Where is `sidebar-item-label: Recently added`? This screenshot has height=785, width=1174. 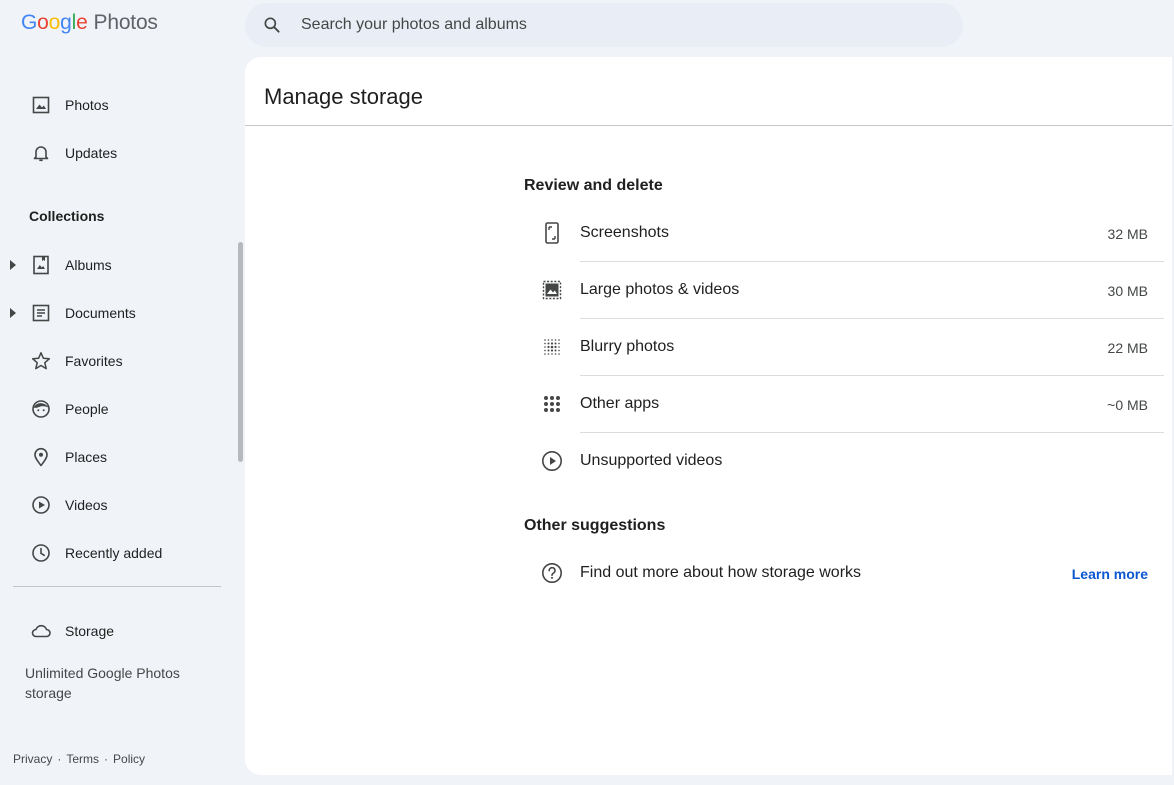 sidebar-item-label: Recently added is located at coordinates (114, 553).